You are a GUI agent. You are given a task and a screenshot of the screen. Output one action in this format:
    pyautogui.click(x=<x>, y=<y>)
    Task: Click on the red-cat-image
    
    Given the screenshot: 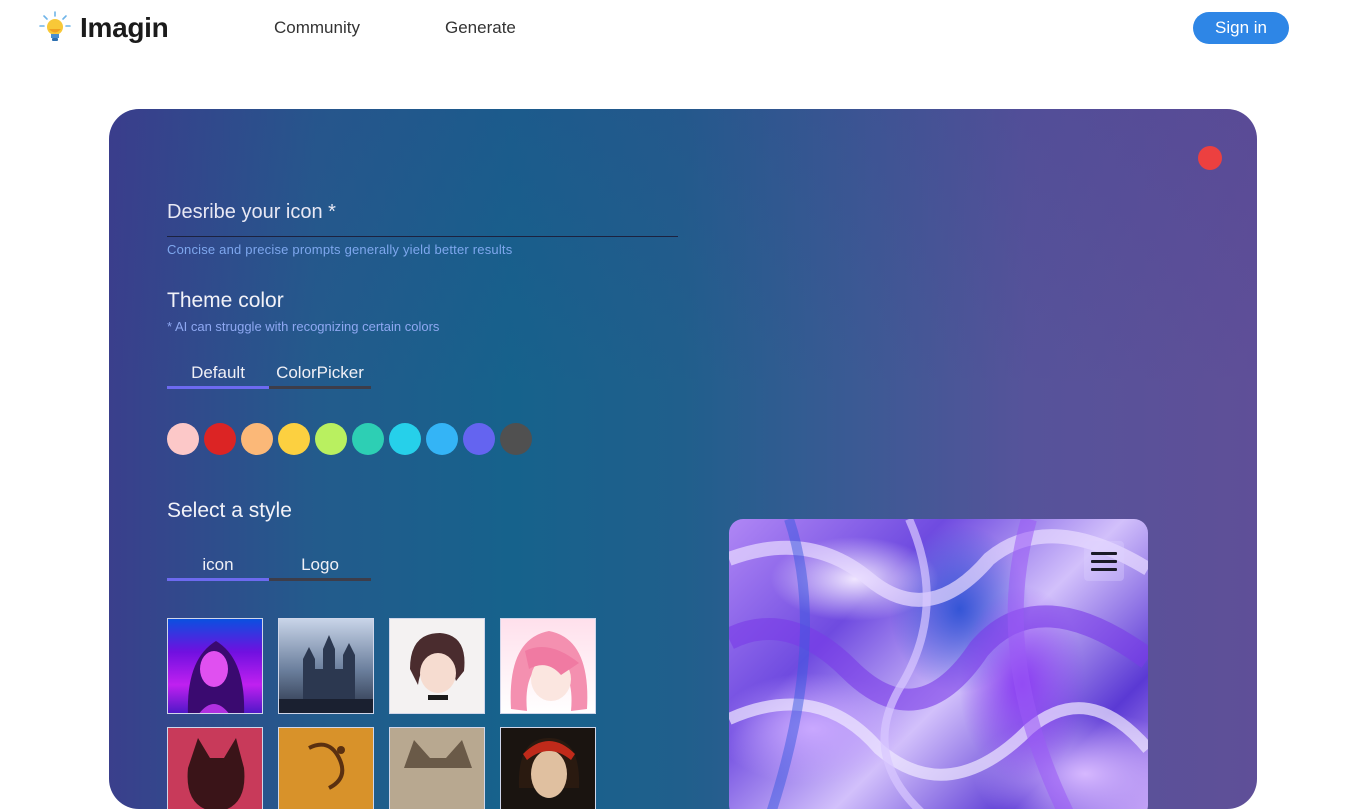 What is the action you would take?
    pyautogui.click(x=216, y=773)
    